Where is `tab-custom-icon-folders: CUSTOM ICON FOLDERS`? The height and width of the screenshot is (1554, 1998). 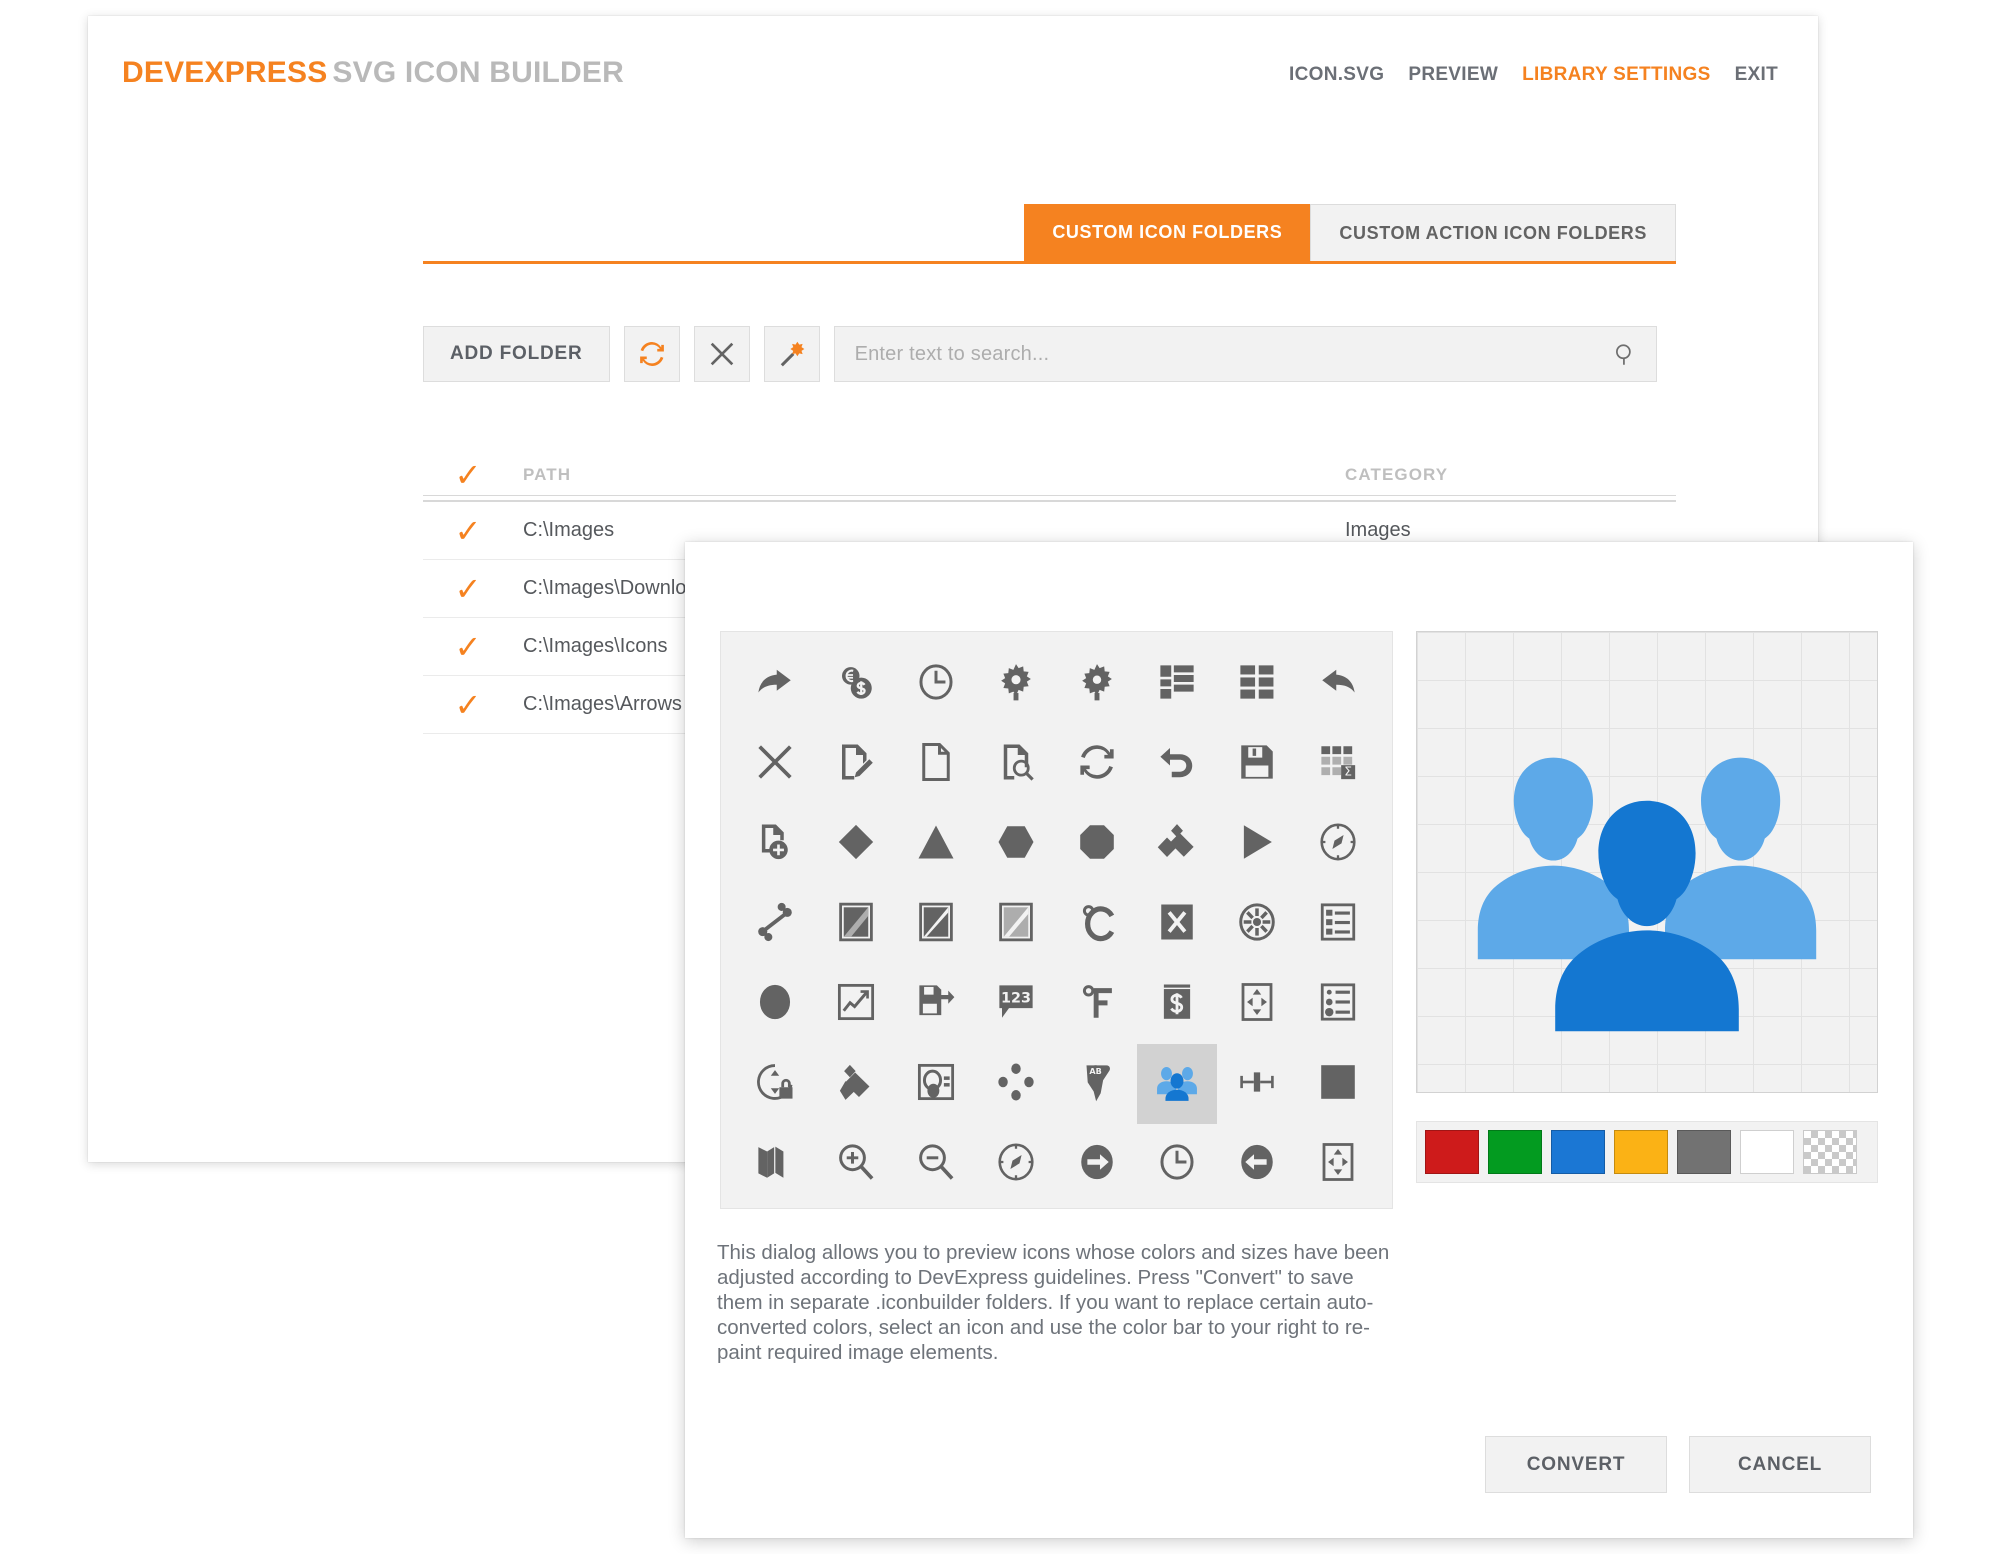
tab-custom-icon-folders: CUSTOM ICON FOLDERS is located at coordinates (1167, 232).